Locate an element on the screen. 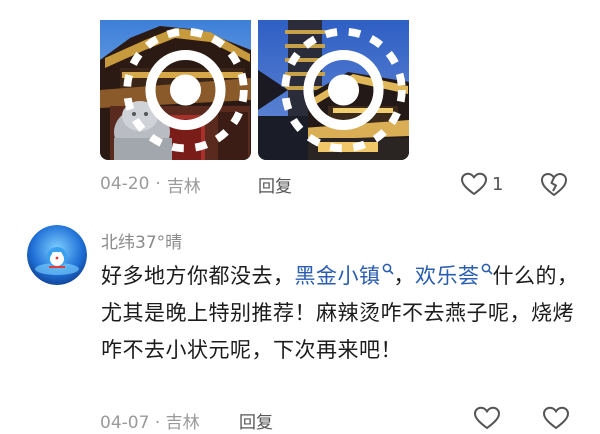 The height and width of the screenshot is (434, 600). topic-link-1-label: 黑金小镇 is located at coordinates (337, 276).